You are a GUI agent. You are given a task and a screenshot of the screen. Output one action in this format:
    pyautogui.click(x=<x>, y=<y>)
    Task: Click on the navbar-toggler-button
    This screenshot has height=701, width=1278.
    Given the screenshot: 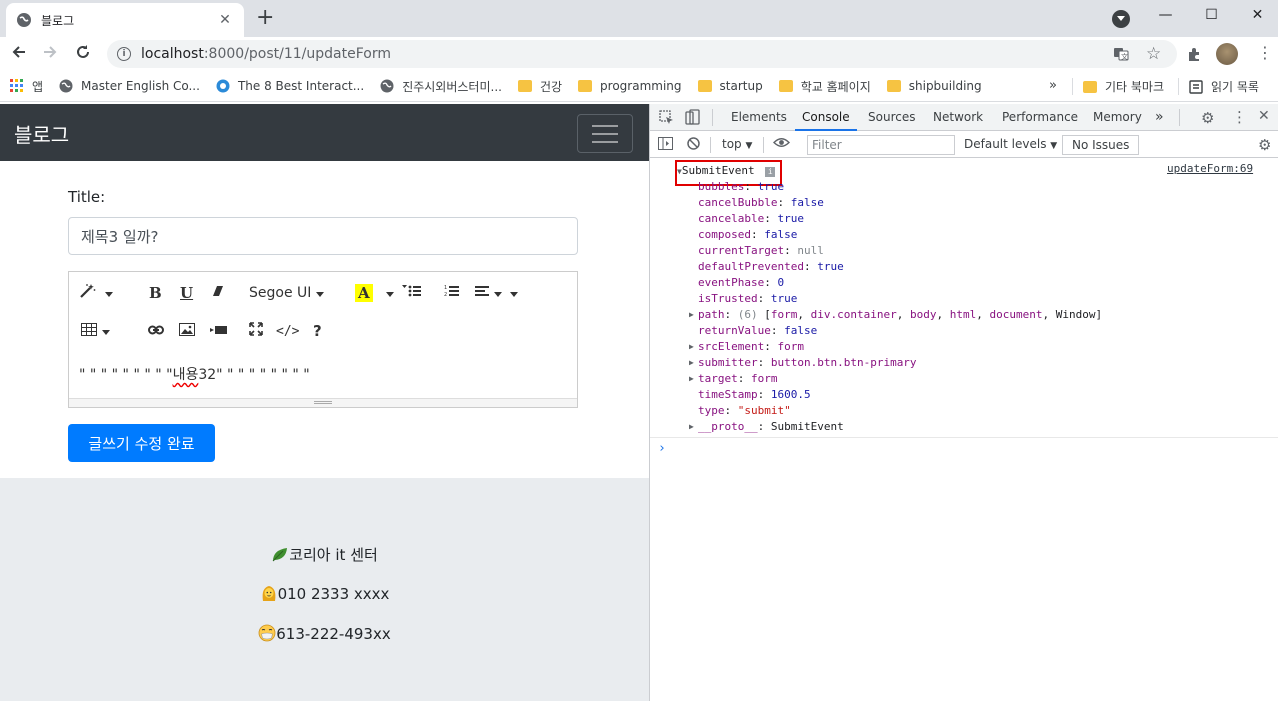 What is the action you would take?
    pyautogui.click(x=605, y=133)
    